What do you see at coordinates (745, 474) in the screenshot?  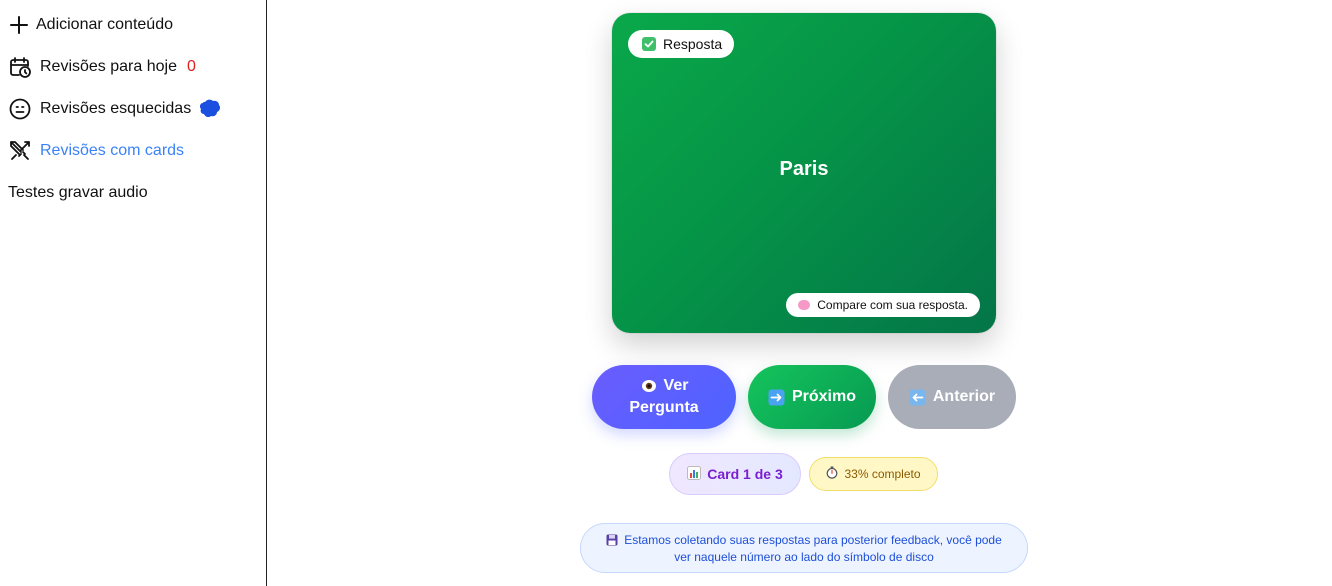 I see `card-counter-label: Card 1 de 3` at bounding box center [745, 474].